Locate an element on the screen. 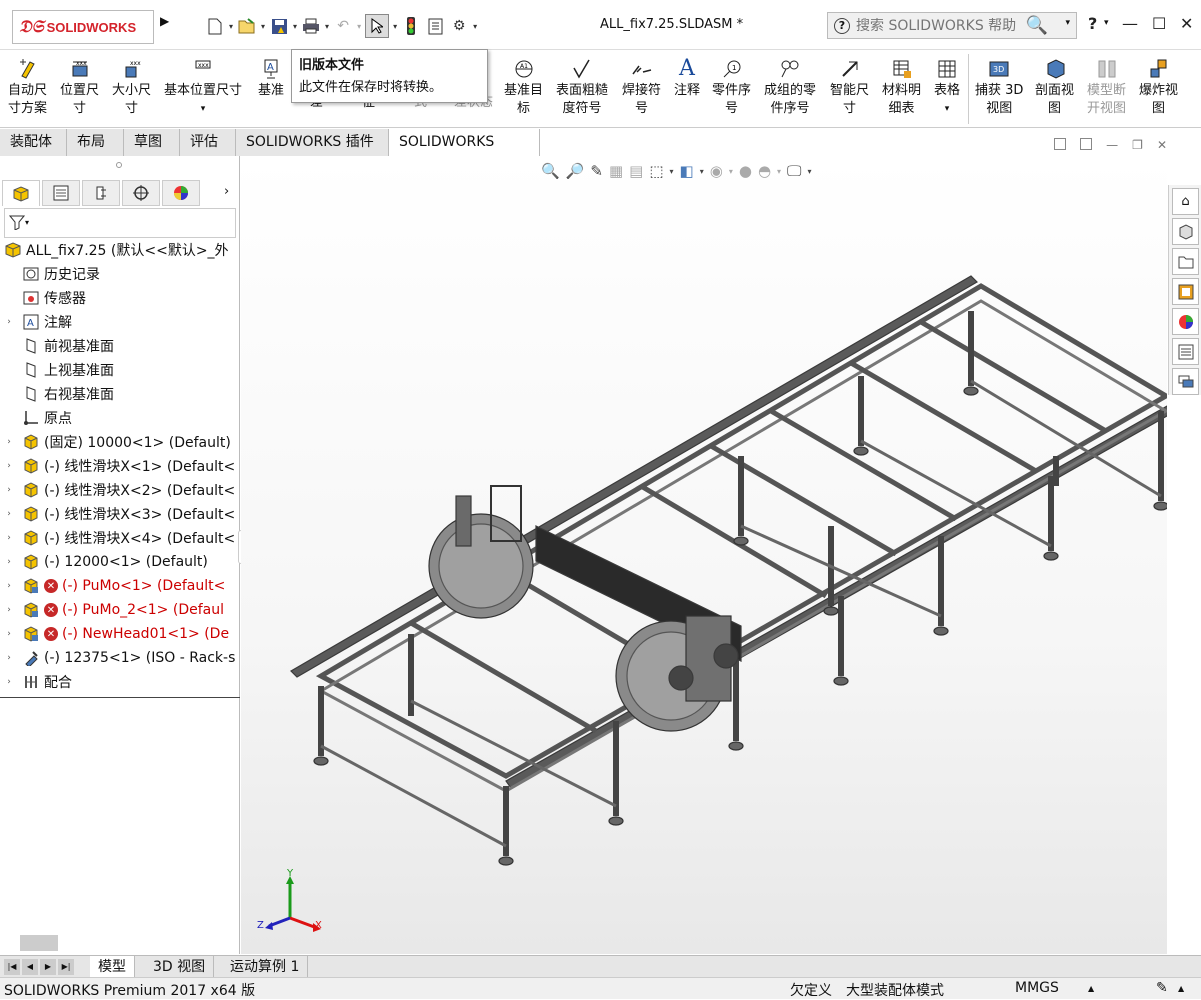 The image size is (1201, 1000). tree-item: › 配合 is located at coordinates (120, 682).